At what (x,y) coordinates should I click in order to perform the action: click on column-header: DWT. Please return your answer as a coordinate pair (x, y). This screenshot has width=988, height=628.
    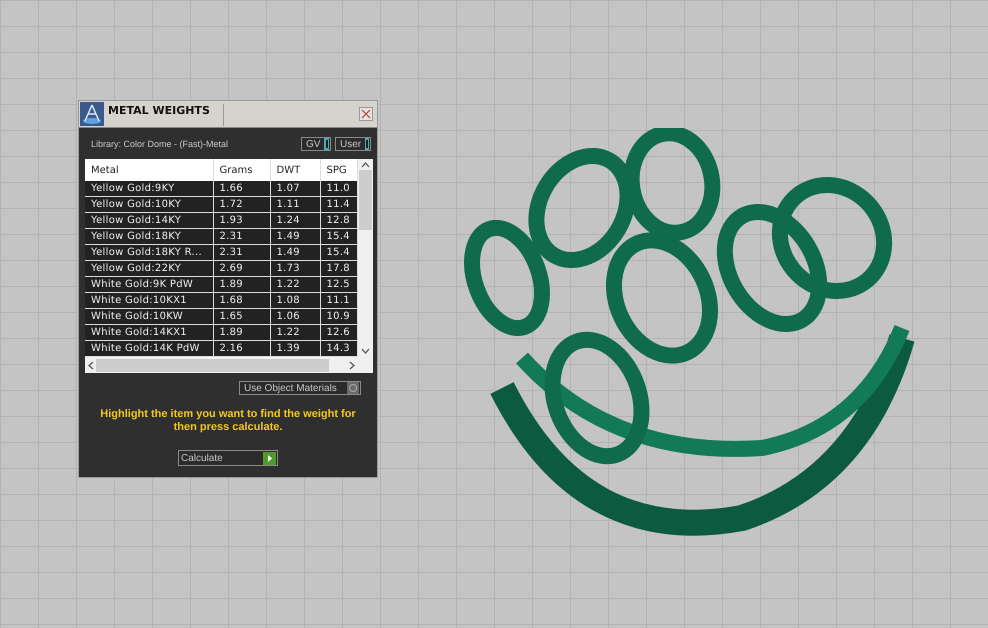
    Looking at the image, I should click on (295, 170).